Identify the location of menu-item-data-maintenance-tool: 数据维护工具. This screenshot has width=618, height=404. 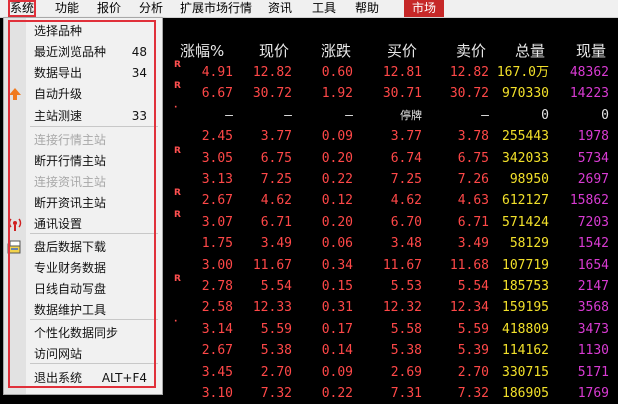
(96, 310).